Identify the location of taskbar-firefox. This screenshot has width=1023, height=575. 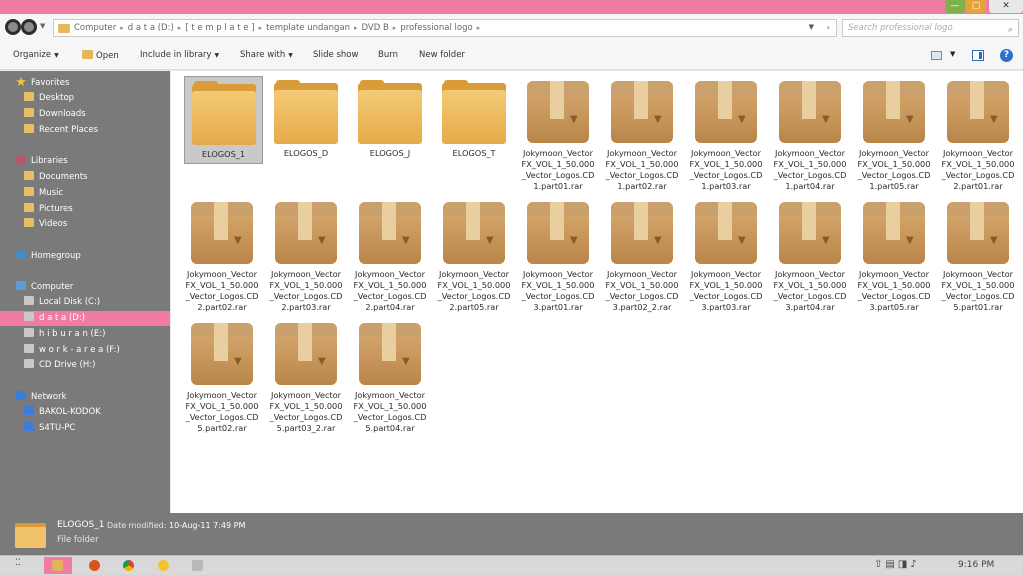
(95, 565).